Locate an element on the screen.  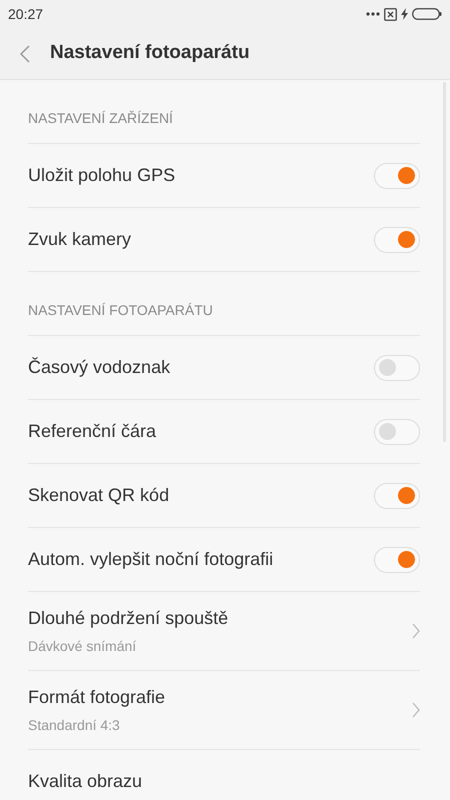
setting-label: Autom. vylepšit noční fotografii is located at coordinates (151, 559).